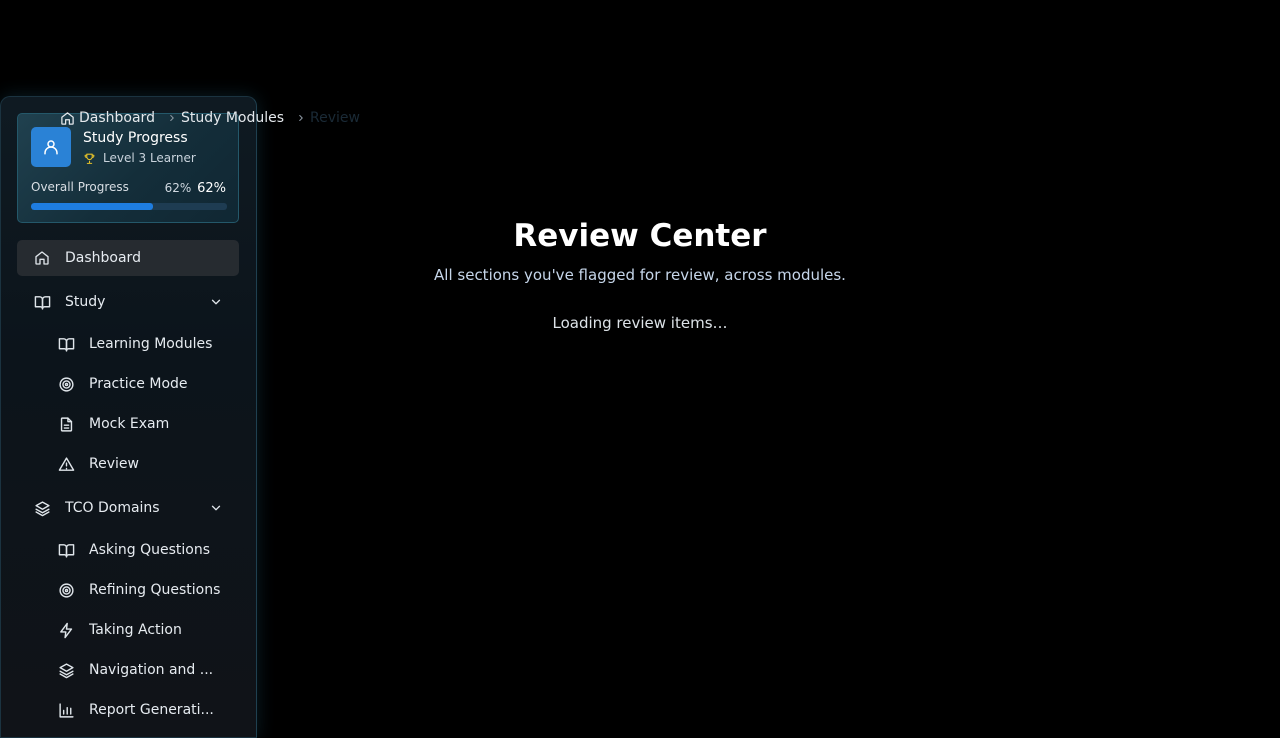 The image size is (1280, 738). I want to click on sidebar-item-practice-mode: Practice Mode, so click(128, 384).